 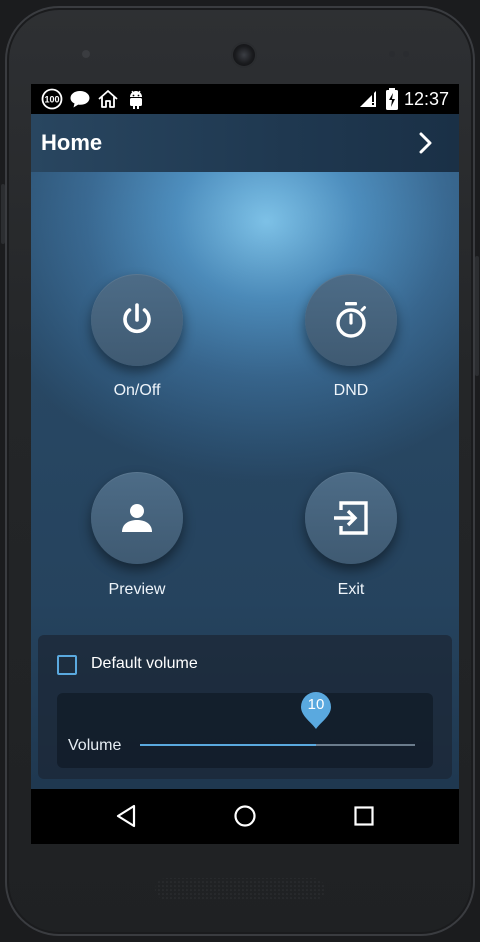 What do you see at coordinates (392, 99) in the screenshot?
I see `battery-charging-icon` at bounding box center [392, 99].